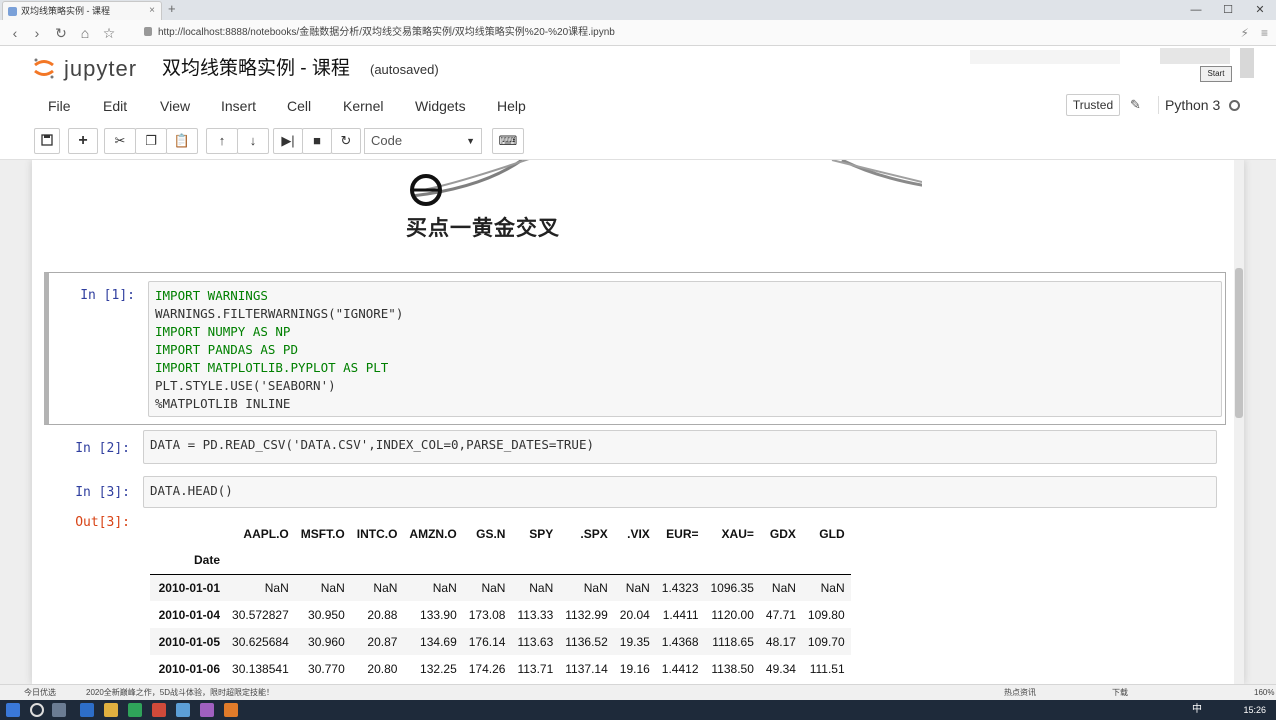  Describe the element at coordinates (59, 106) in the screenshot. I see `menu-file: File` at that location.